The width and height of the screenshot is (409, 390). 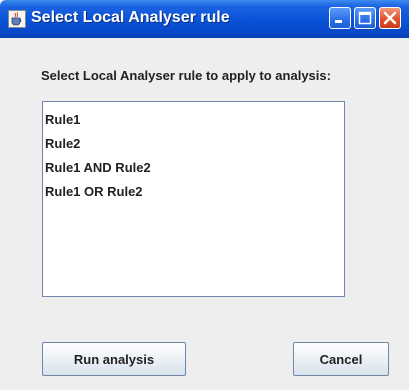 What do you see at coordinates (17, 19) in the screenshot?
I see `java-cup-icon` at bounding box center [17, 19].